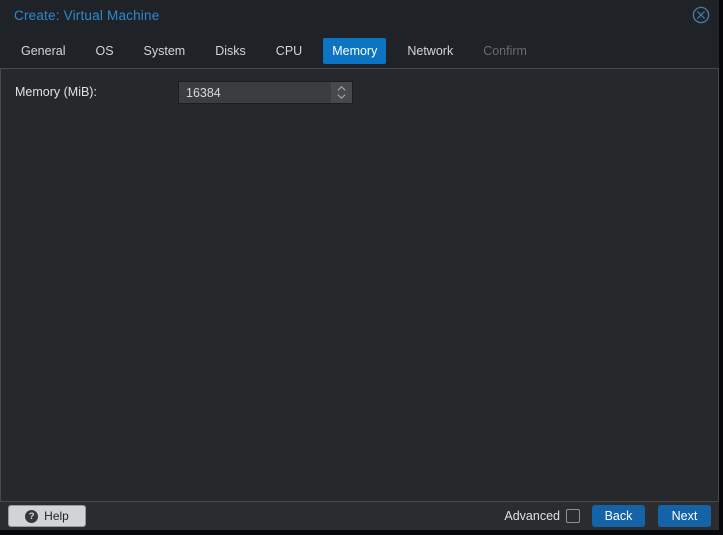 Image resolution: width=723 pixels, height=535 pixels. I want to click on memory-input, so click(265, 92).